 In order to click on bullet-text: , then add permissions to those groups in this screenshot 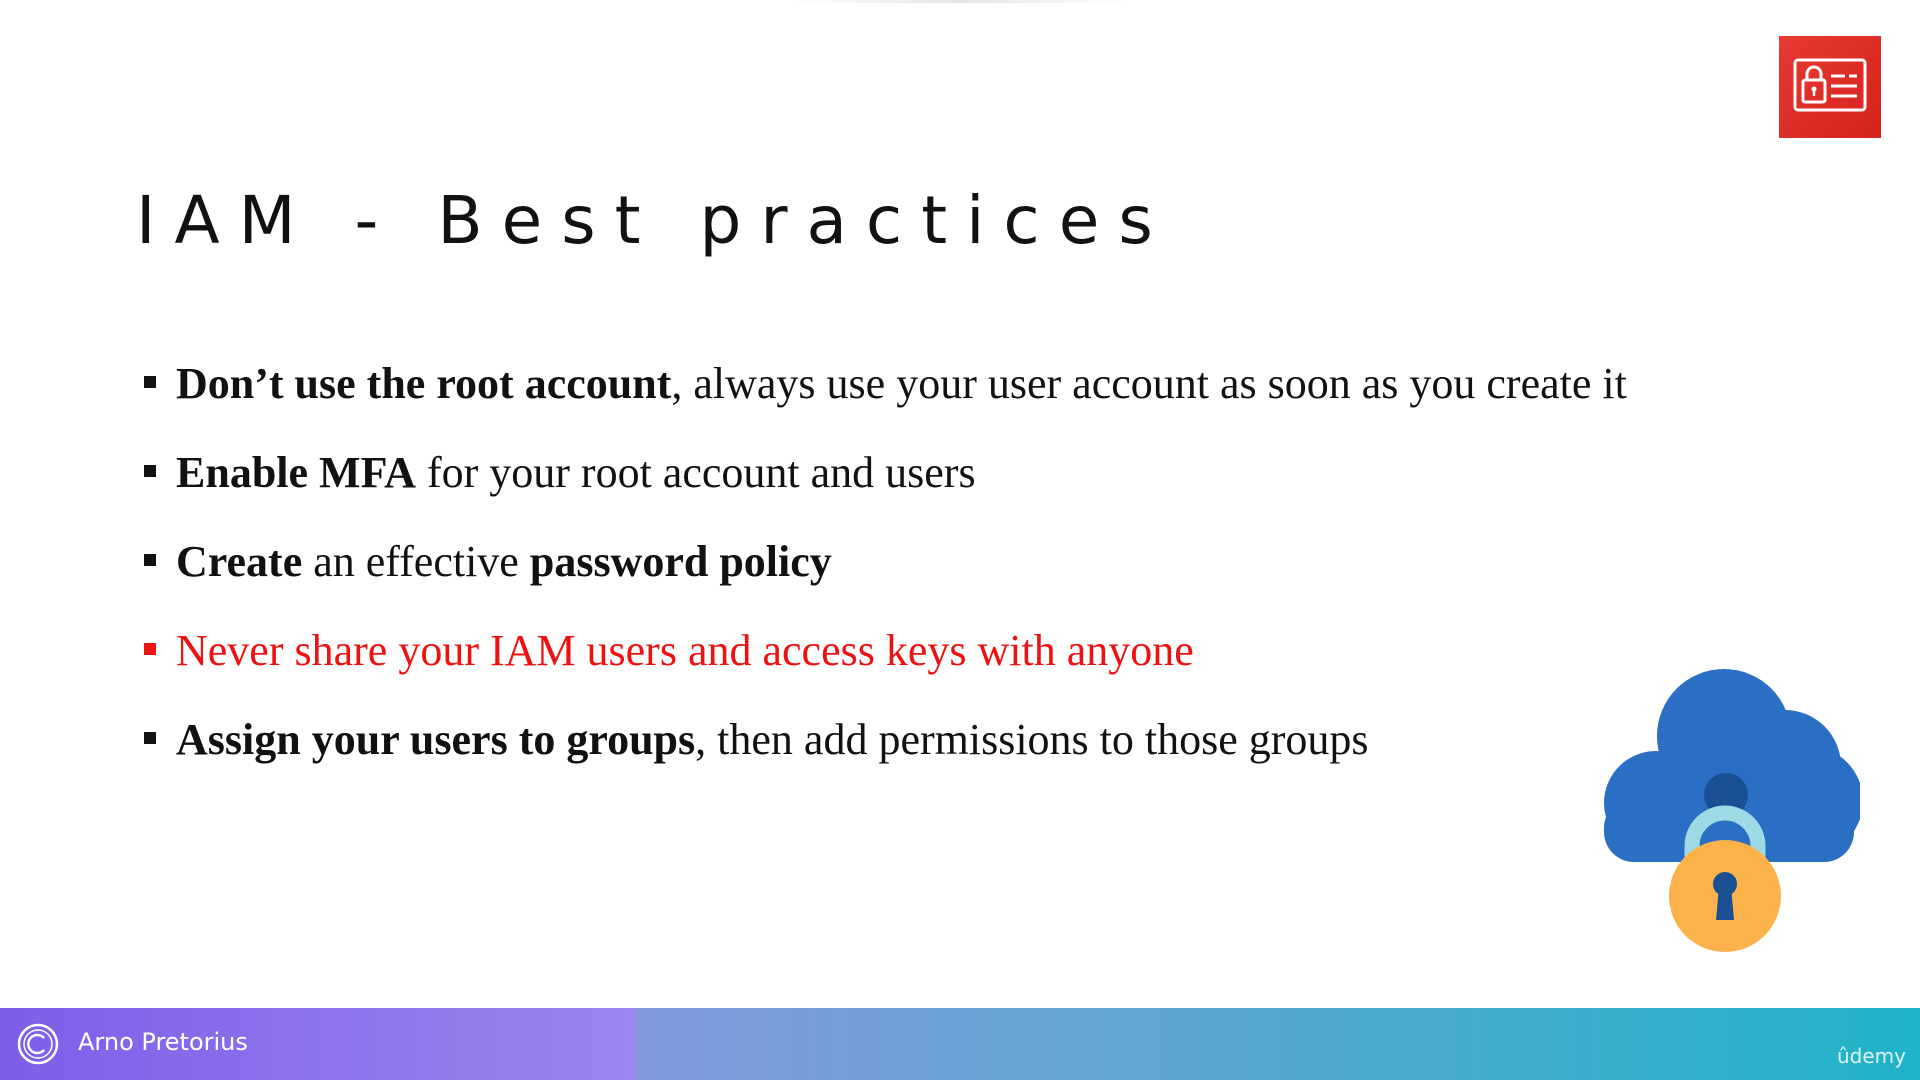, I will do `click(1032, 739)`.